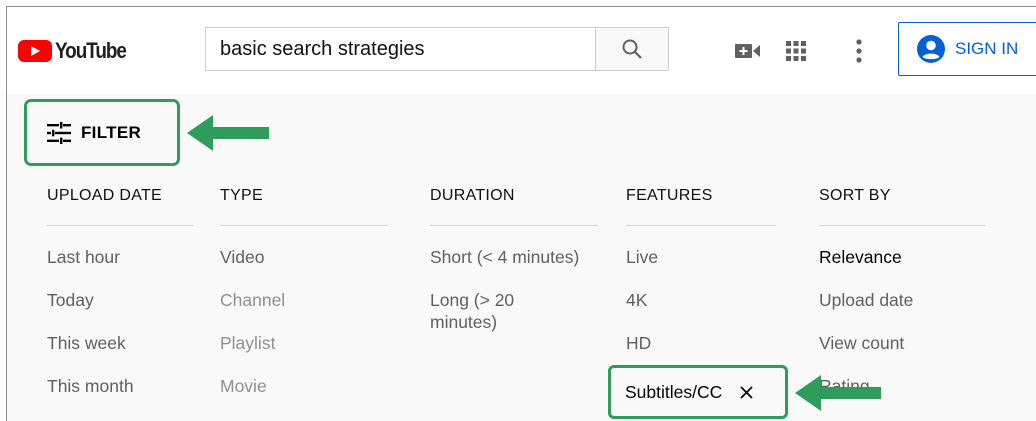 This screenshot has height=421, width=1036. Describe the element at coordinates (35, 51) in the screenshot. I see `youtube-play-icon` at that location.